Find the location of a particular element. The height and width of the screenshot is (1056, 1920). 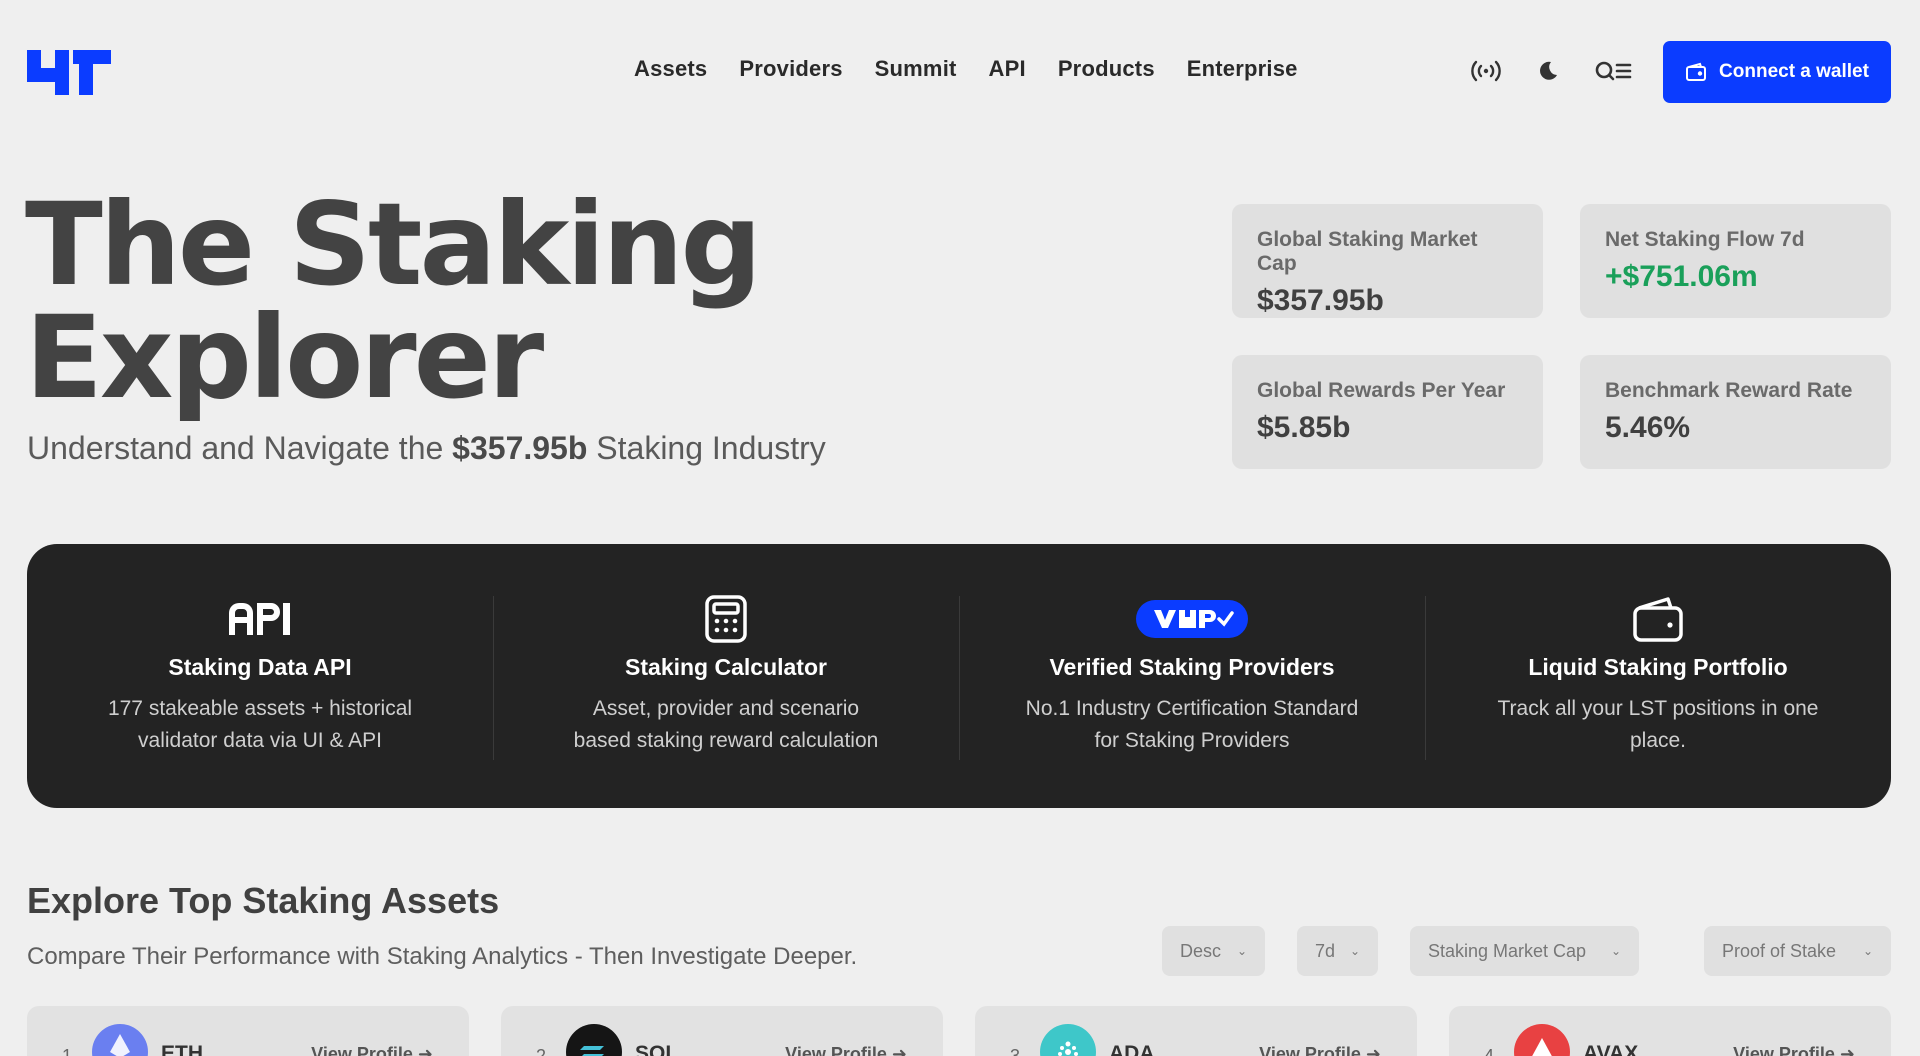

logo is located at coordinates (69, 72).